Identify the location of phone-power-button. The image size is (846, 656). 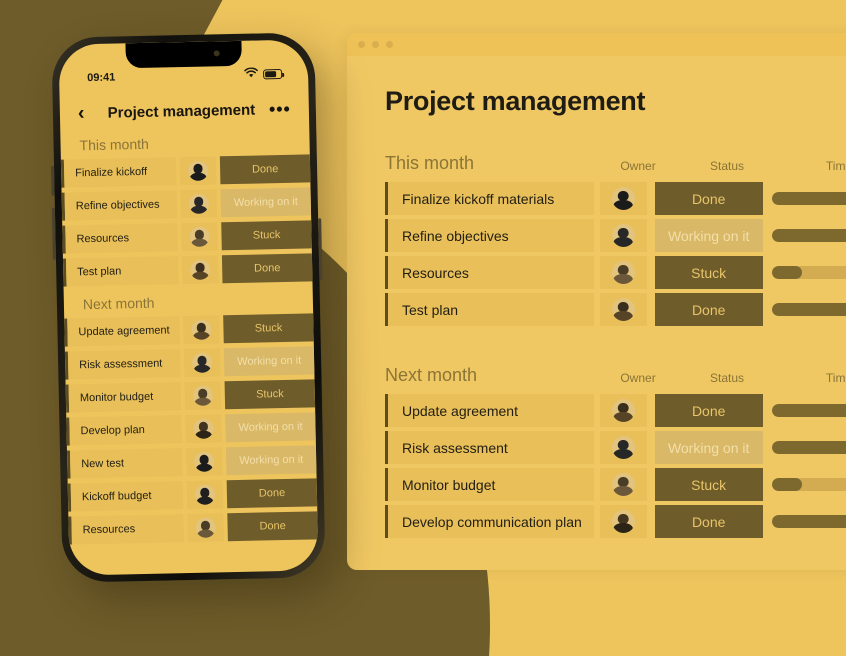
(320, 249).